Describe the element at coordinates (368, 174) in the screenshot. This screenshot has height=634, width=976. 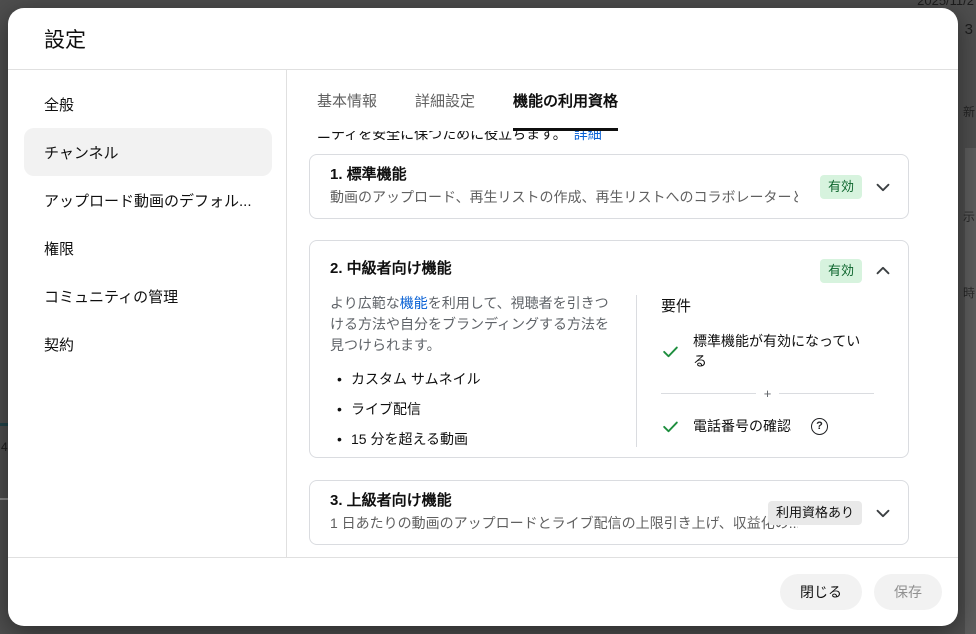
I see `card-title: 1. 標準機能` at that location.